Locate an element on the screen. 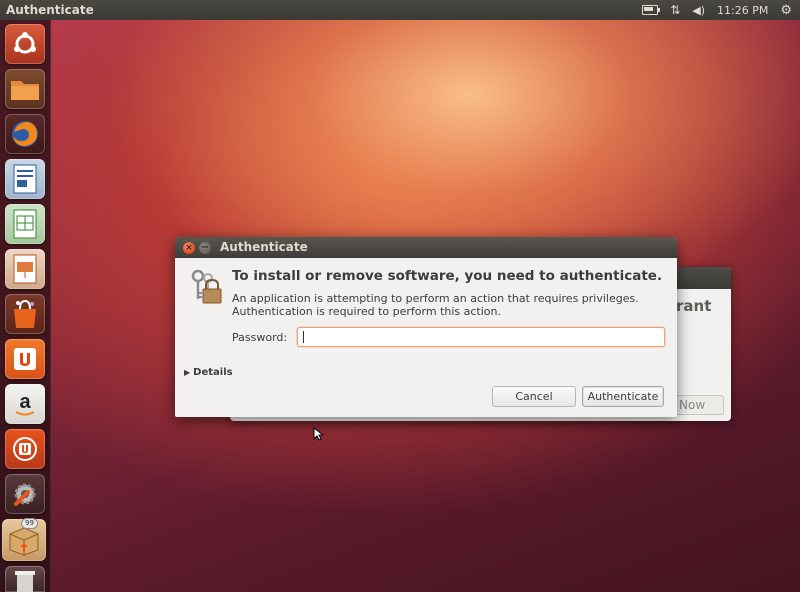  battery-icon is located at coordinates (651, 10).